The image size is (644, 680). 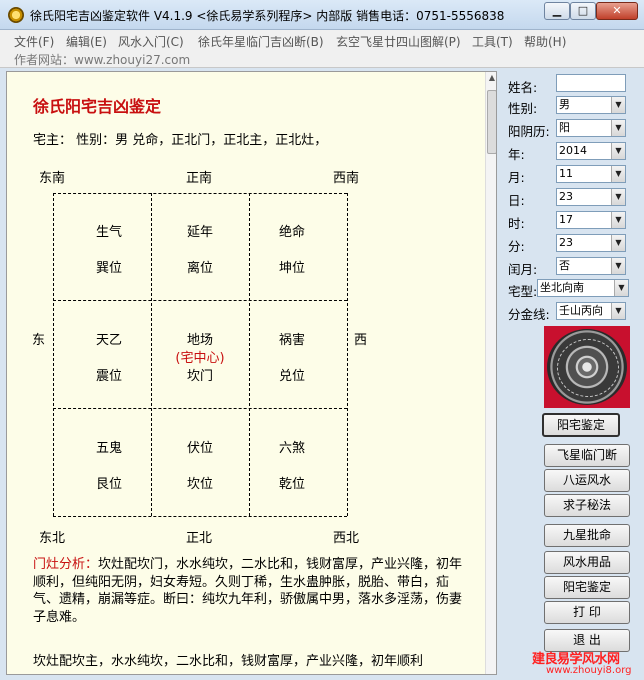 What do you see at coordinates (516, 177) in the screenshot?
I see `month-label: 月:` at bounding box center [516, 177].